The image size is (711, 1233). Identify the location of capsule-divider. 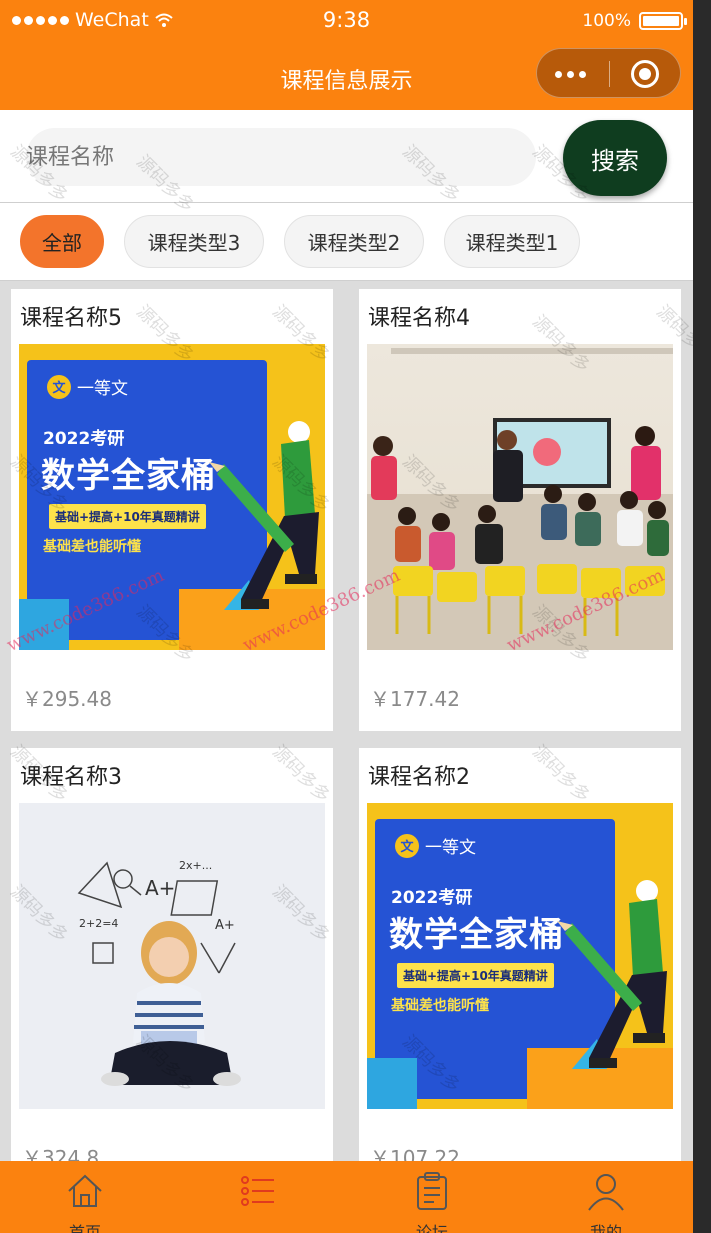
(609, 74).